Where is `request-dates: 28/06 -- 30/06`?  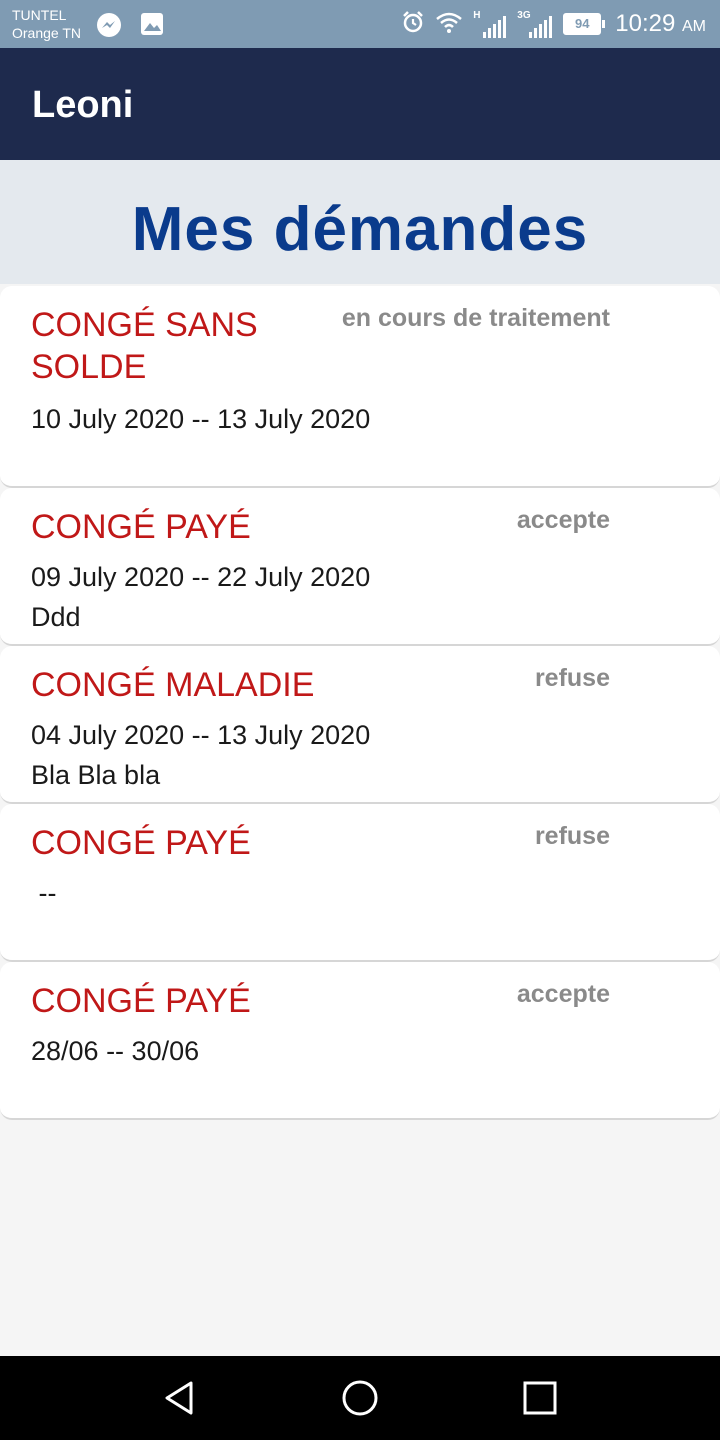 request-dates: 28/06 -- 30/06 is located at coordinates (115, 1051).